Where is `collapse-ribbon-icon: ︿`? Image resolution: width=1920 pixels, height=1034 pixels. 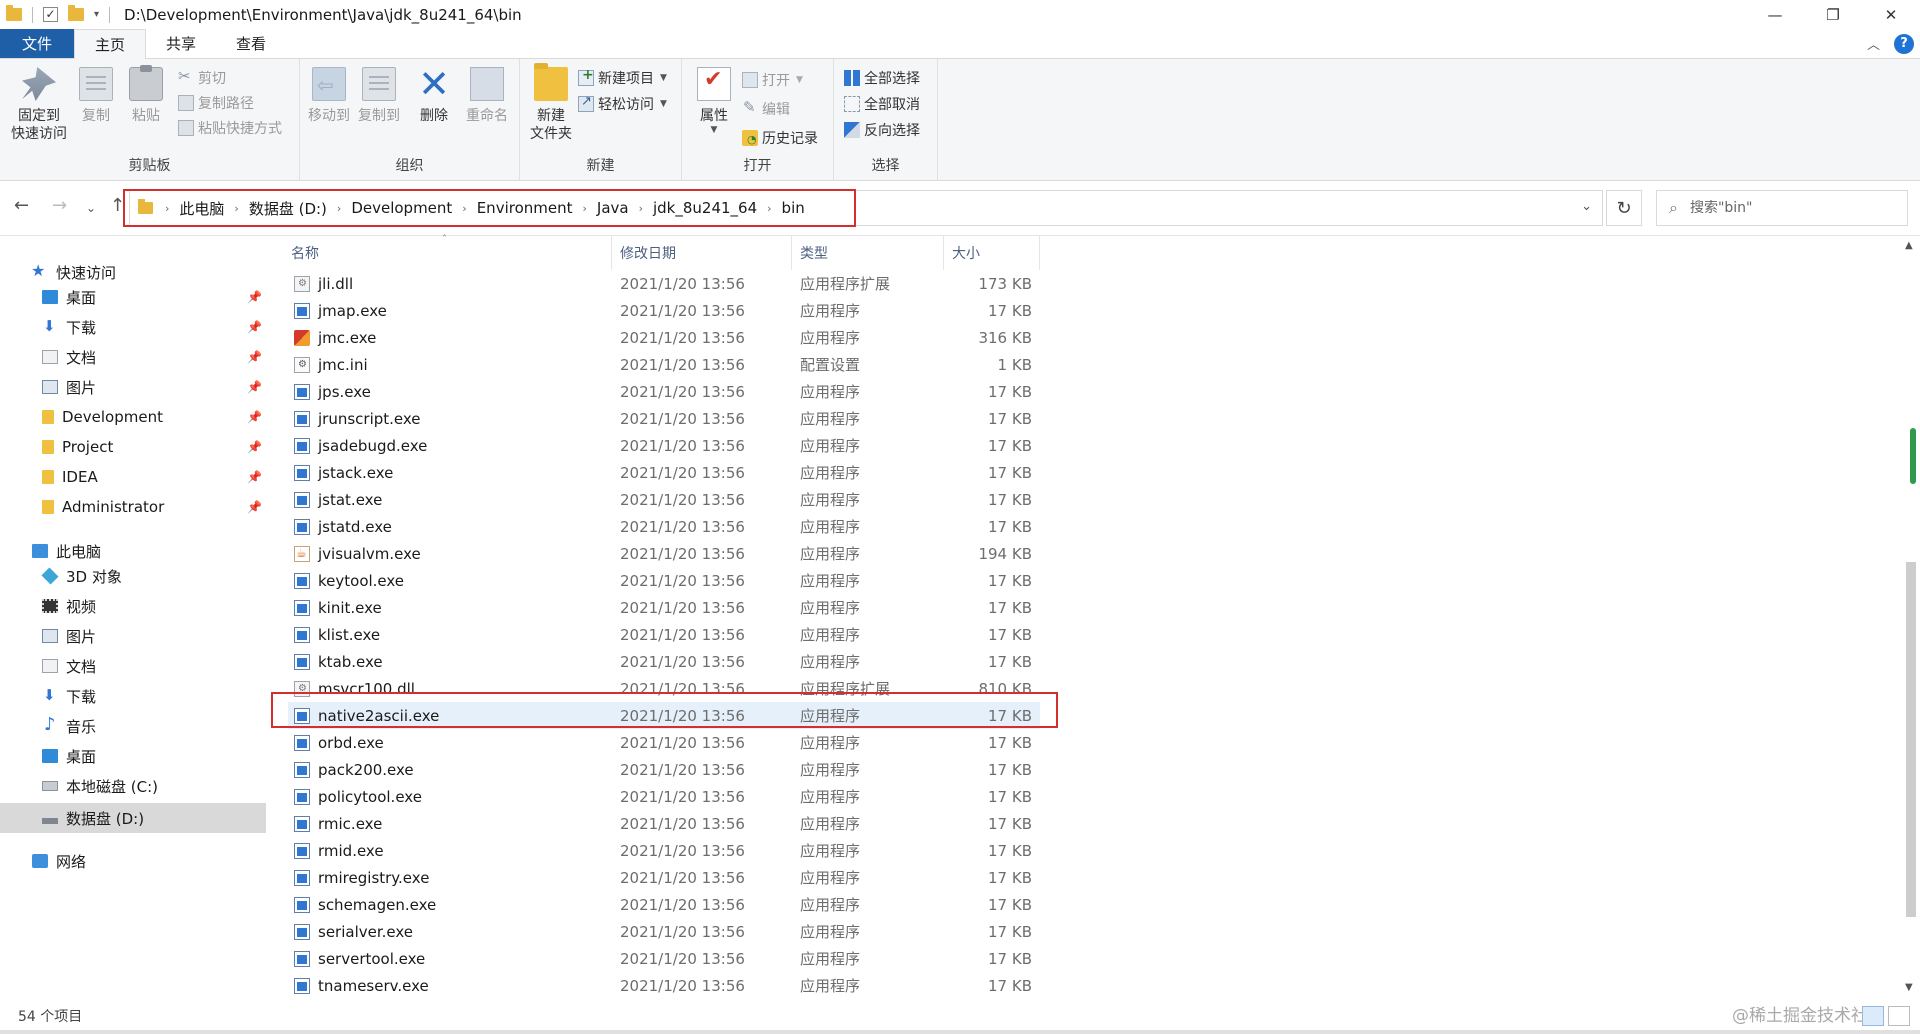 collapse-ribbon-icon: ︿ is located at coordinates (1873, 43).